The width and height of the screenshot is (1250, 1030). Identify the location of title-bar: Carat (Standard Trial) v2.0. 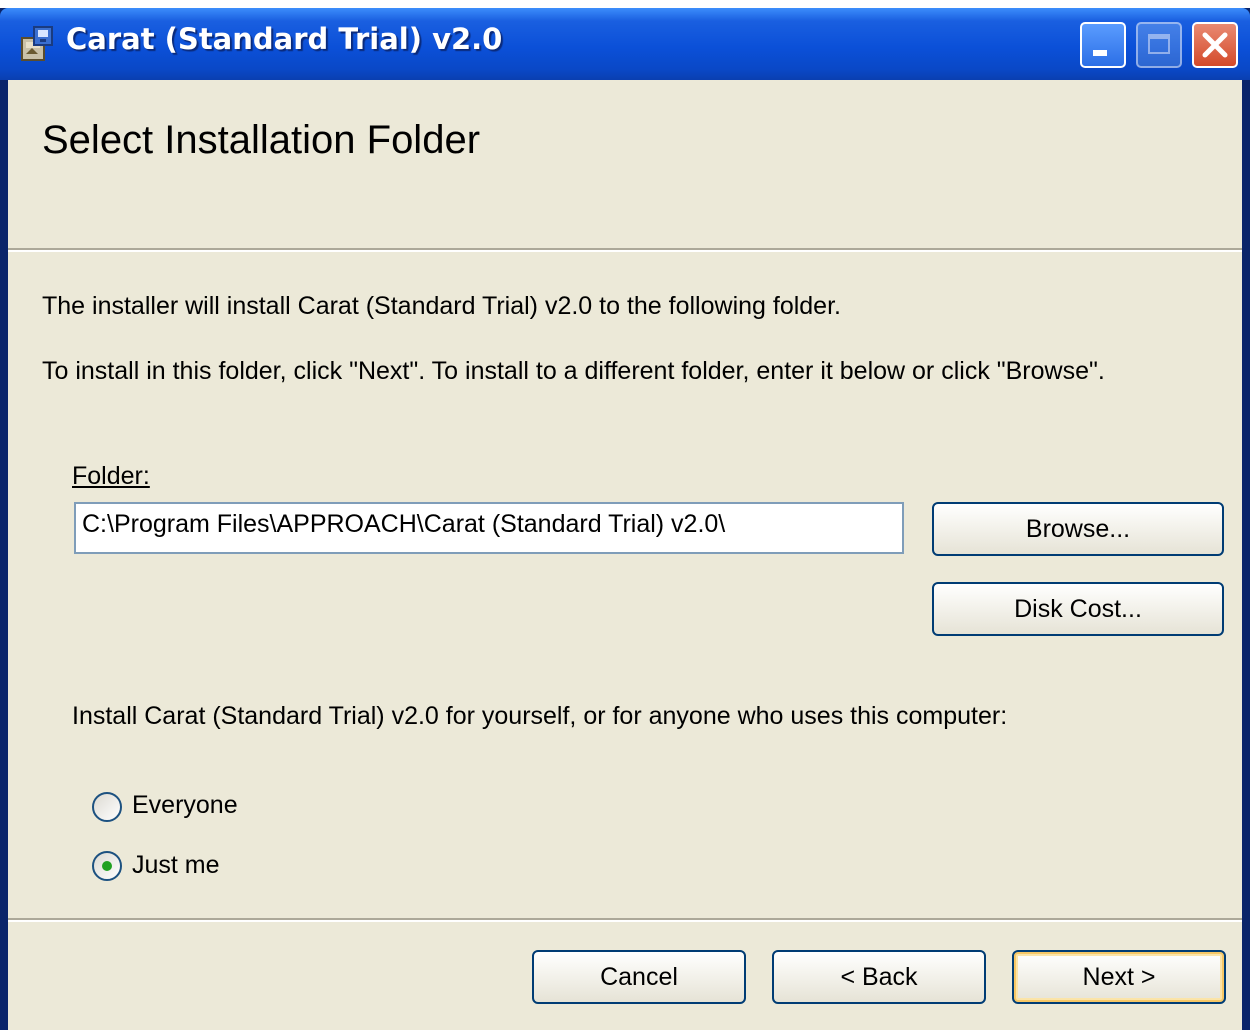
(625, 44).